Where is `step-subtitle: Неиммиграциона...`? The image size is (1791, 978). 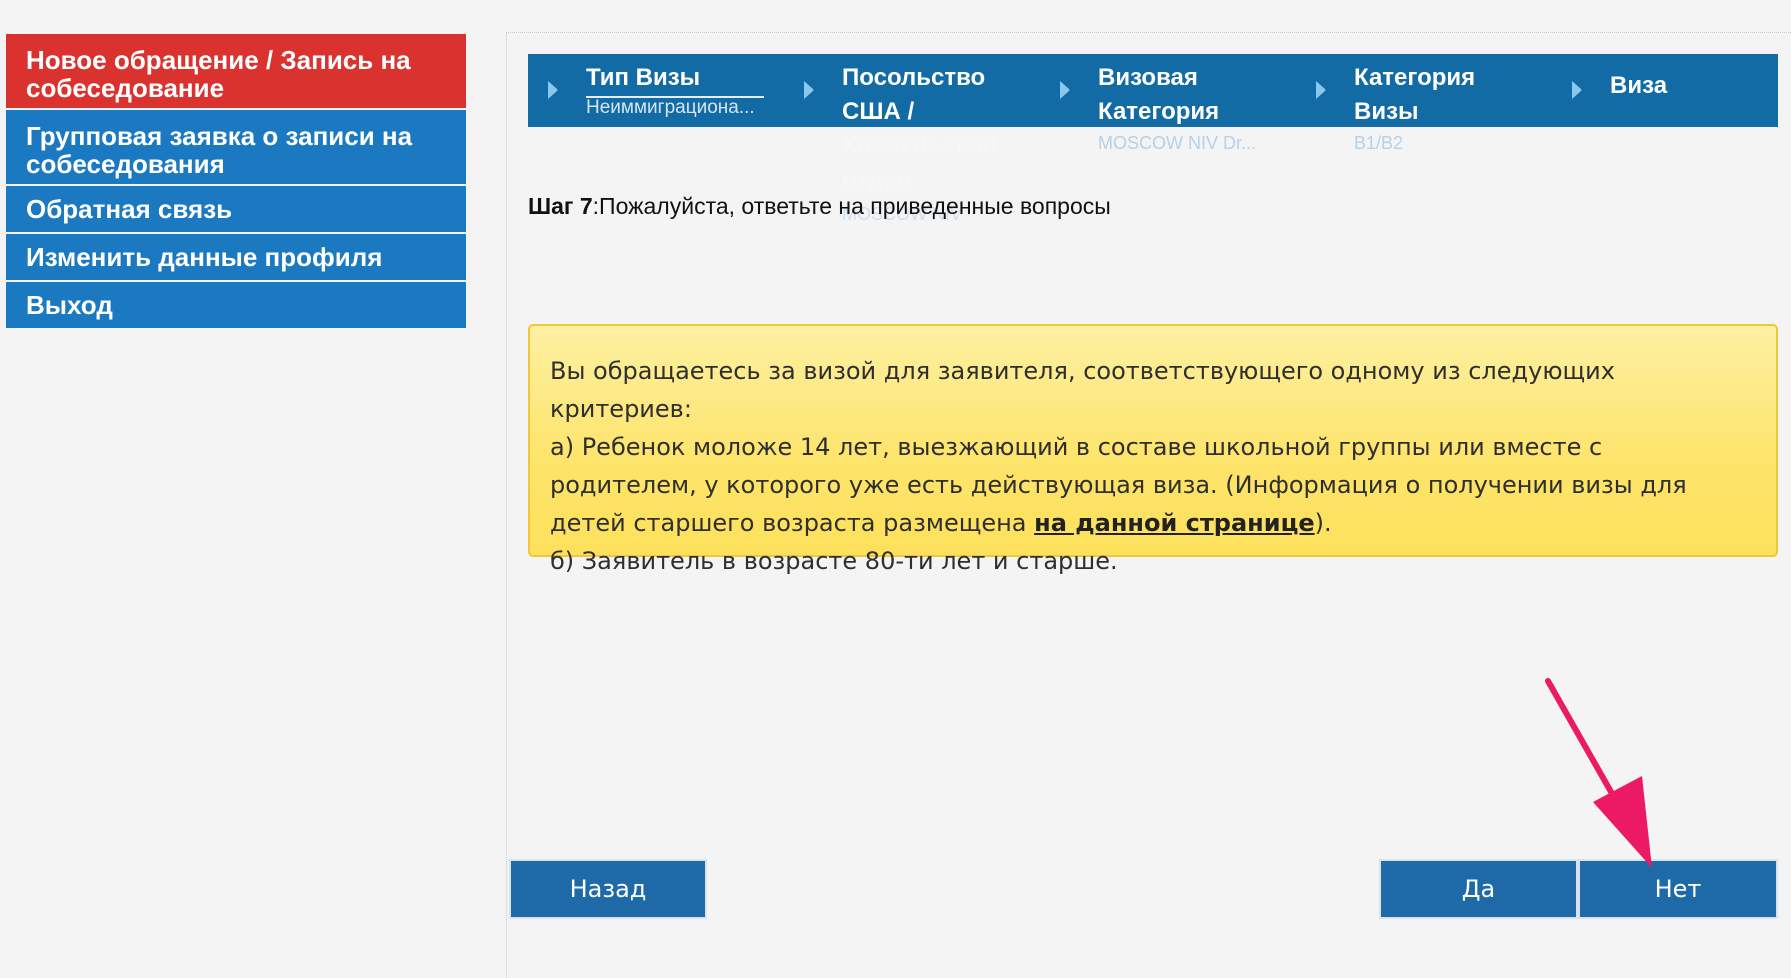 step-subtitle: Неиммиграциона... is located at coordinates (670, 107).